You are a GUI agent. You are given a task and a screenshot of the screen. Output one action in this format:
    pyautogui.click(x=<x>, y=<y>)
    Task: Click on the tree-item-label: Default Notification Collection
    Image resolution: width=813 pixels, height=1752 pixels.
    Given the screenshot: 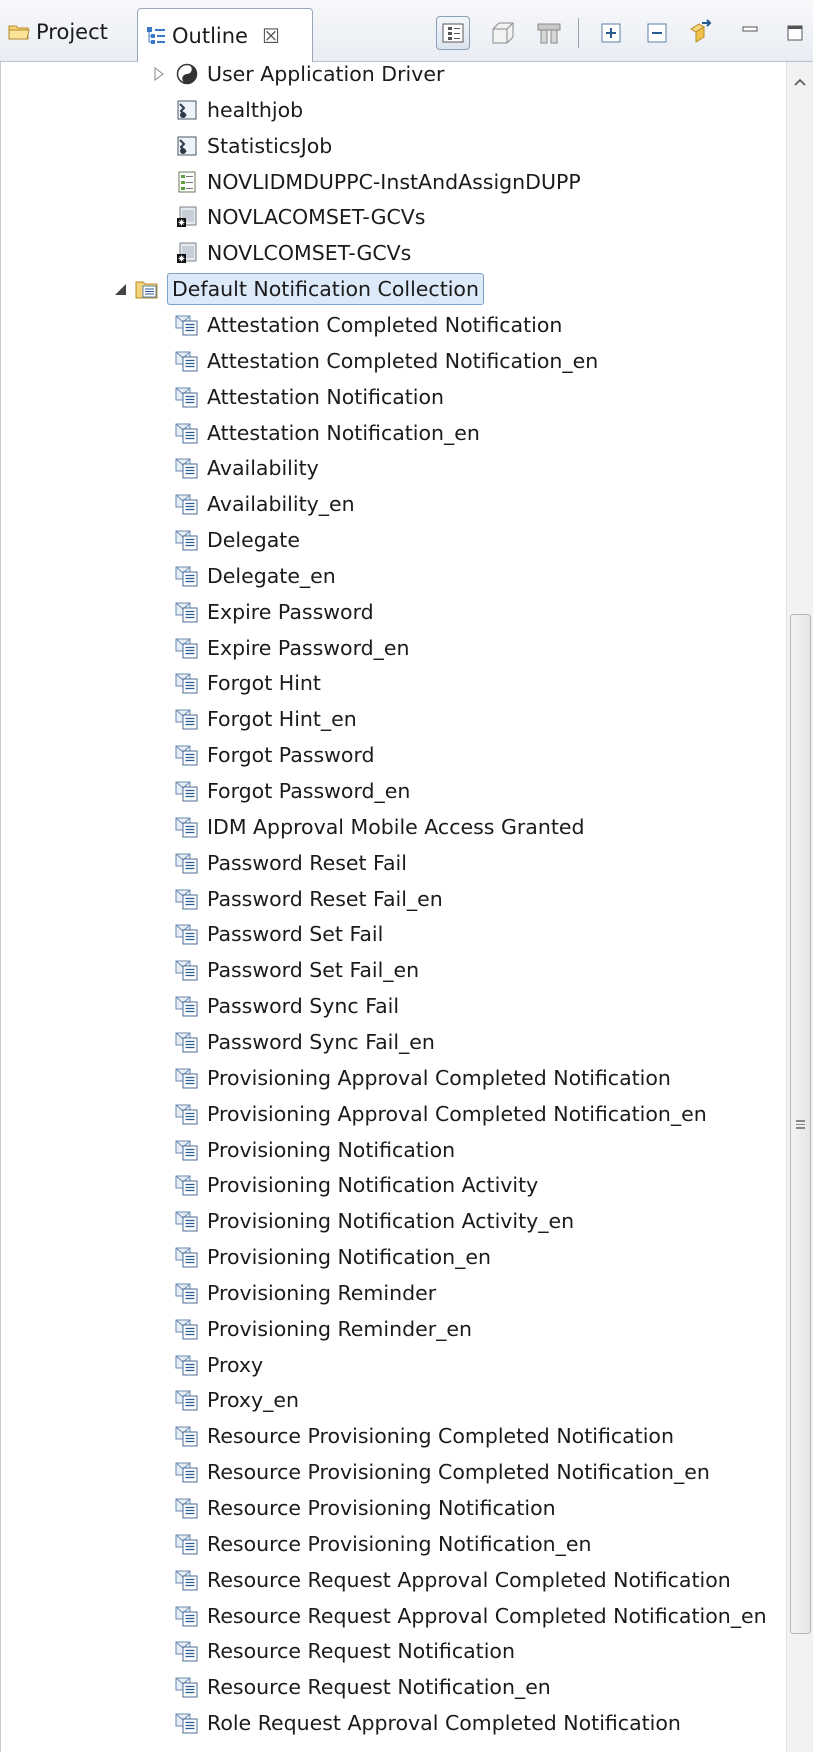 What is the action you would take?
    pyautogui.click(x=325, y=289)
    